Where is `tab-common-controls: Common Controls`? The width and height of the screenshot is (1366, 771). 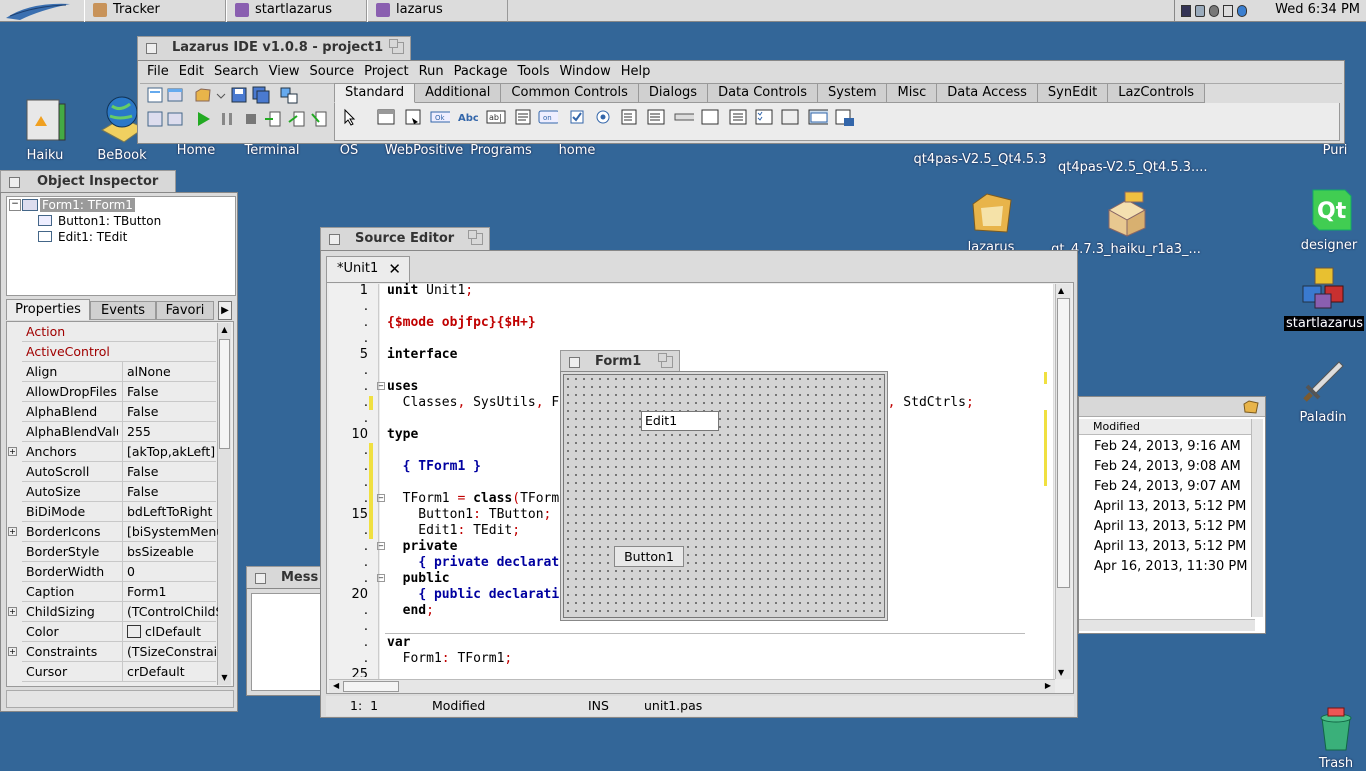
tab-common-controls: Common Controls is located at coordinates (570, 93).